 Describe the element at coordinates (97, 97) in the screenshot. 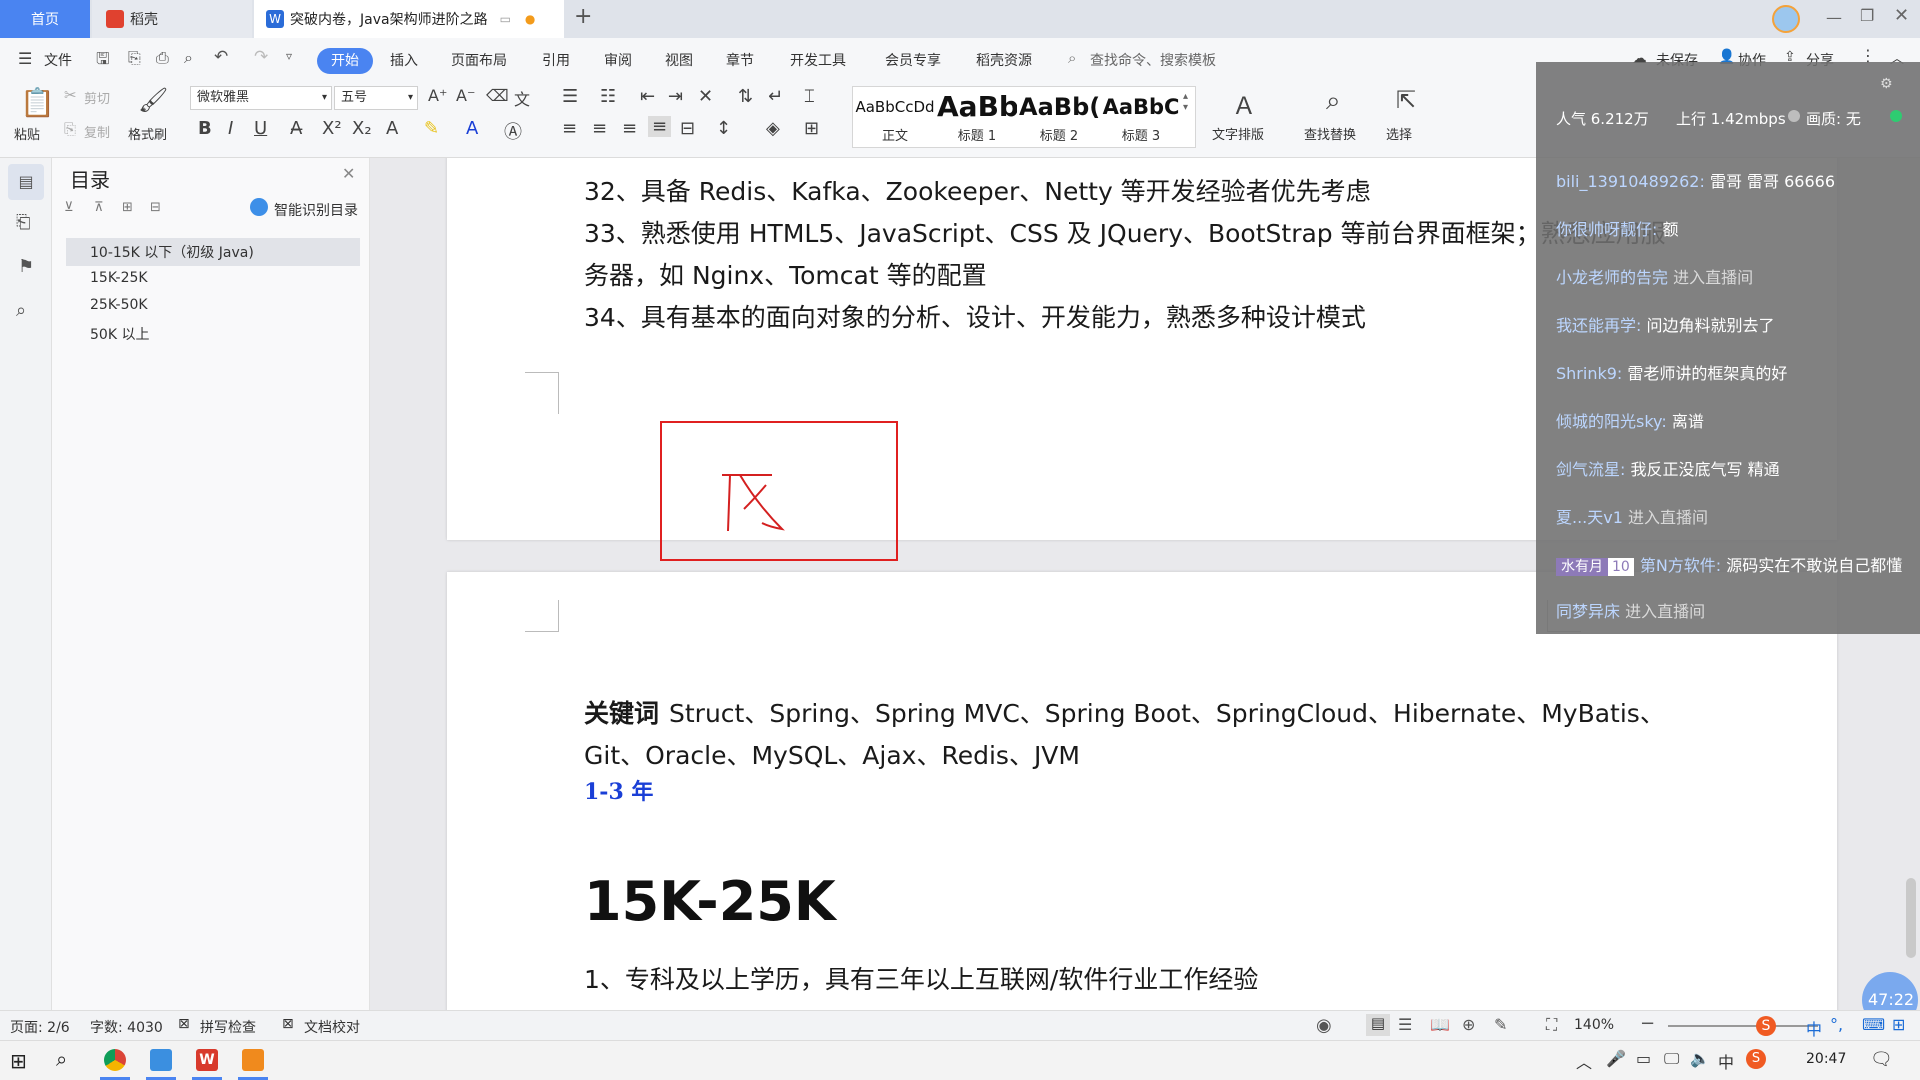

I see `cut-button: 剪切` at that location.